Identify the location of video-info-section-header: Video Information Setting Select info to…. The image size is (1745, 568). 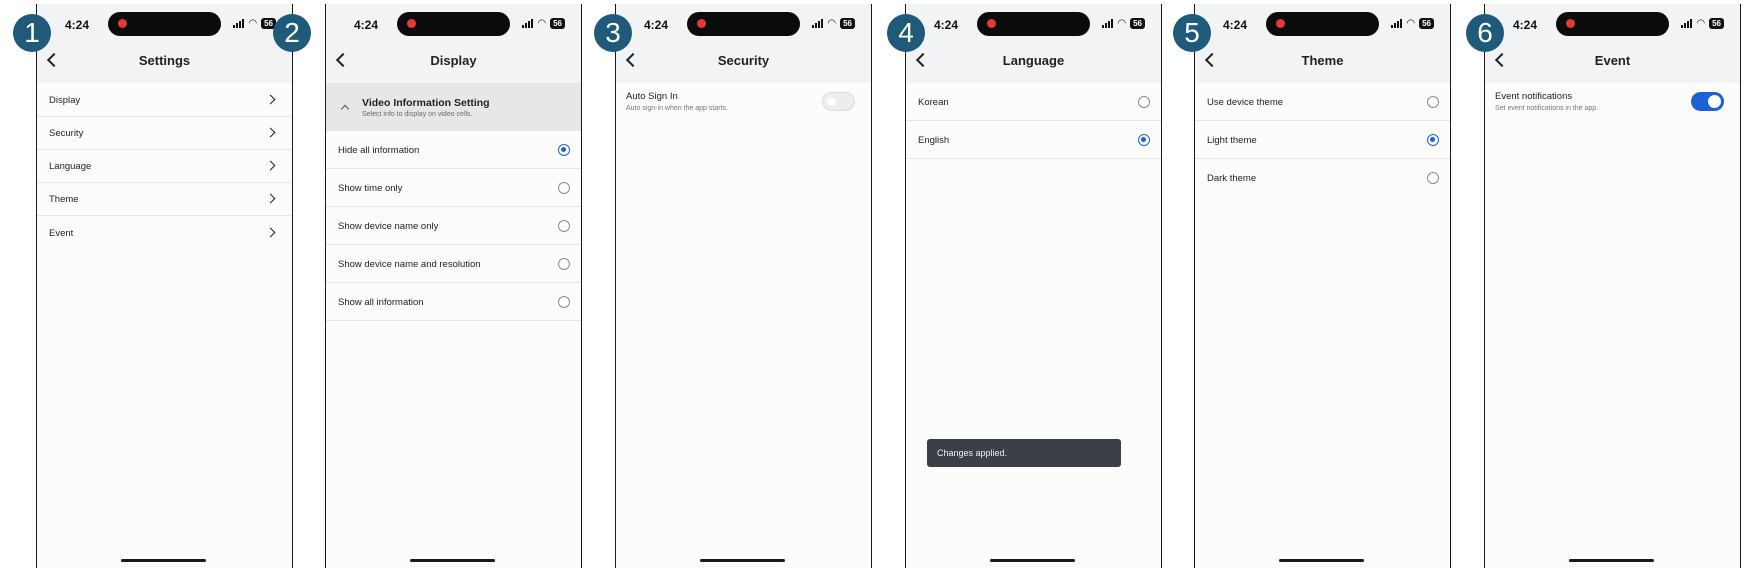
(453, 107).